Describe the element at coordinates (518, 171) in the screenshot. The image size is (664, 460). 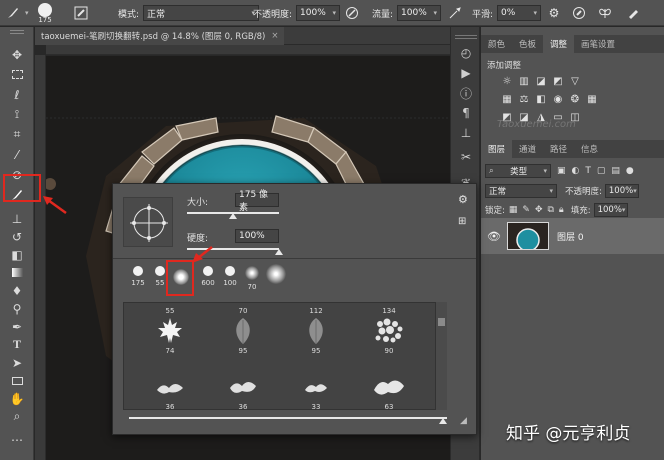
I see `layer-filter-select: ⌕ 类型 ▾` at that location.